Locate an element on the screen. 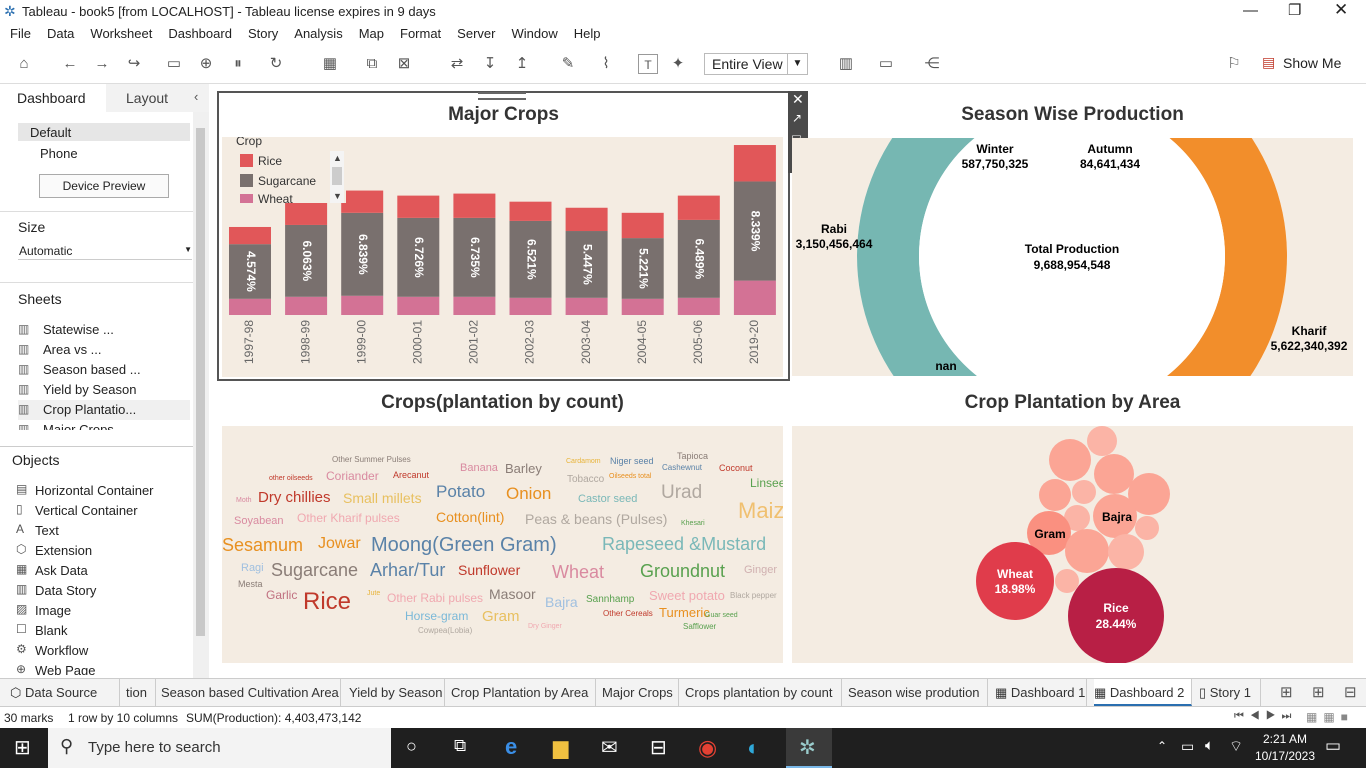 The image size is (1366, 768). size-select: Automatic ▼ is located at coordinates (105, 251).